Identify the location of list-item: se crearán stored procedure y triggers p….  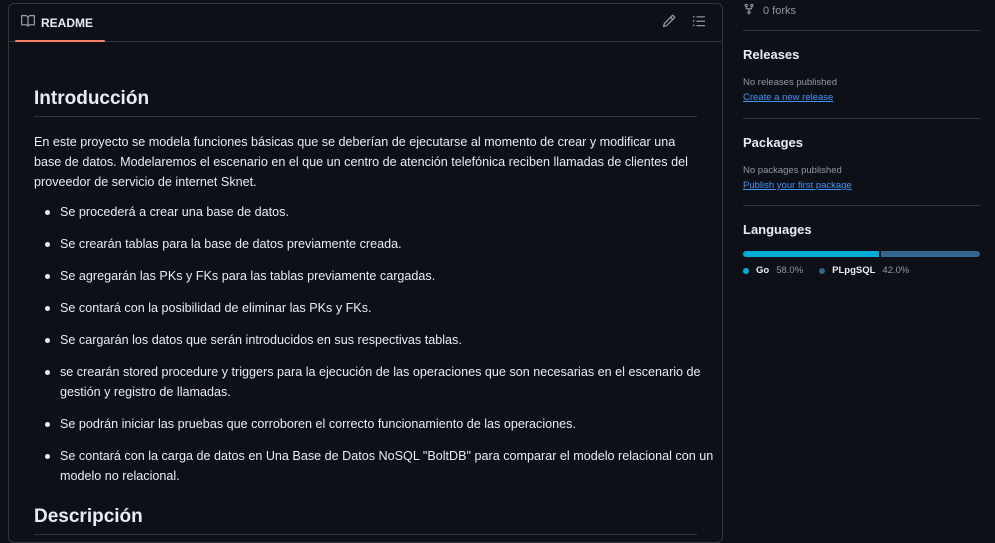
(383, 382).